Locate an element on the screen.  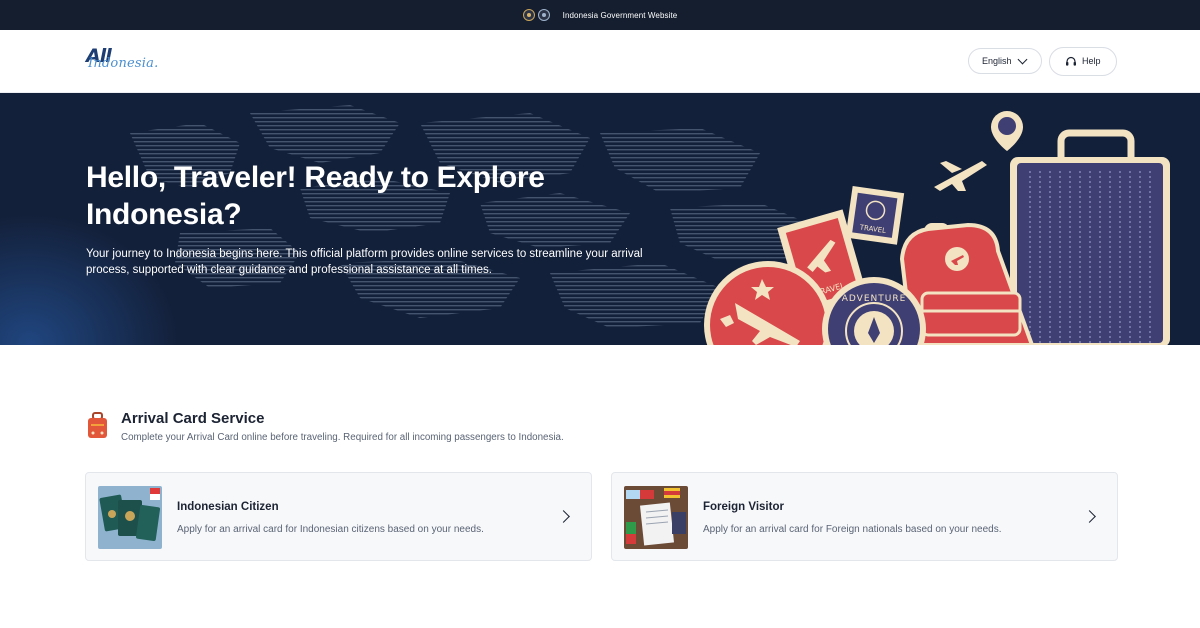
language-selector: English is located at coordinates (1005, 61).